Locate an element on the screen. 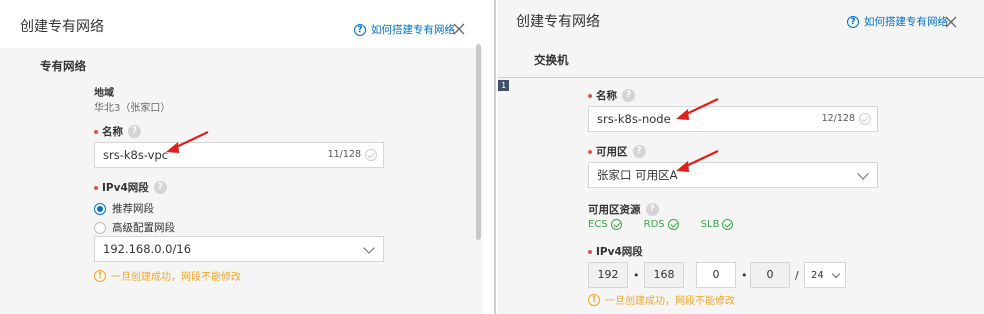 Image resolution: width=984 pixels, height=314 pixels. vswitch-name-value: srs-k8s-node is located at coordinates (634, 119).